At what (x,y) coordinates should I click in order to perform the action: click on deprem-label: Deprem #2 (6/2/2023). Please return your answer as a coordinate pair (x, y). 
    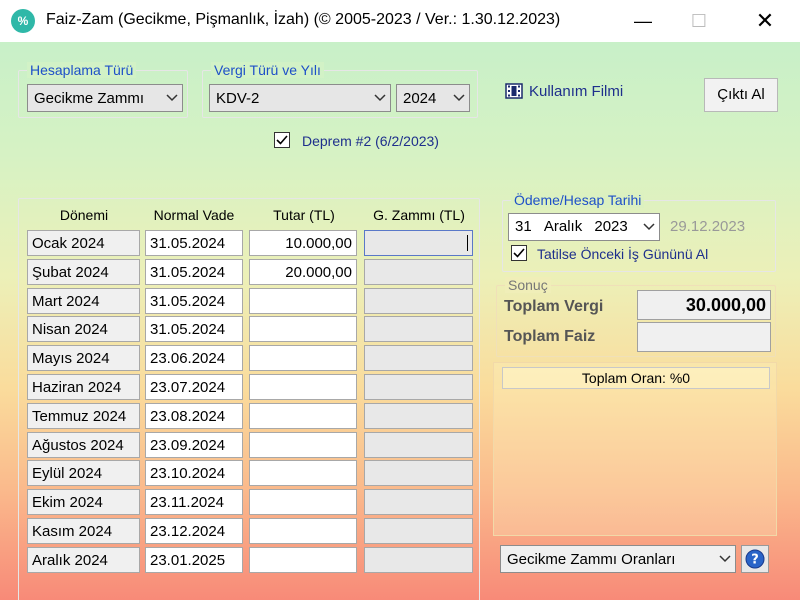
    Looking at the image, I should click on (370, 141).